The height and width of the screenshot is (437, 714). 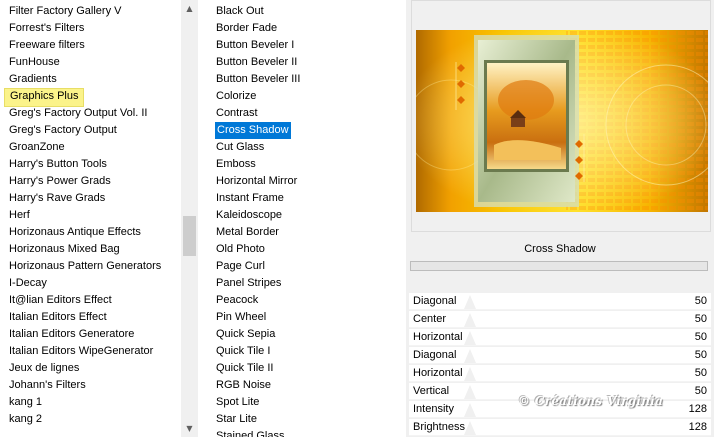 I want to click on filter-category-item: Filter Factory Gallery V, so click(x=65, y=11).